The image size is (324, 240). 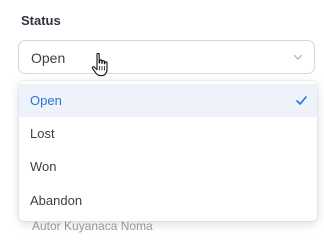 What do you see at coordinates (41, 20) in the screenshot?
I see `status-label: Status` at bounding box center [41, 20].